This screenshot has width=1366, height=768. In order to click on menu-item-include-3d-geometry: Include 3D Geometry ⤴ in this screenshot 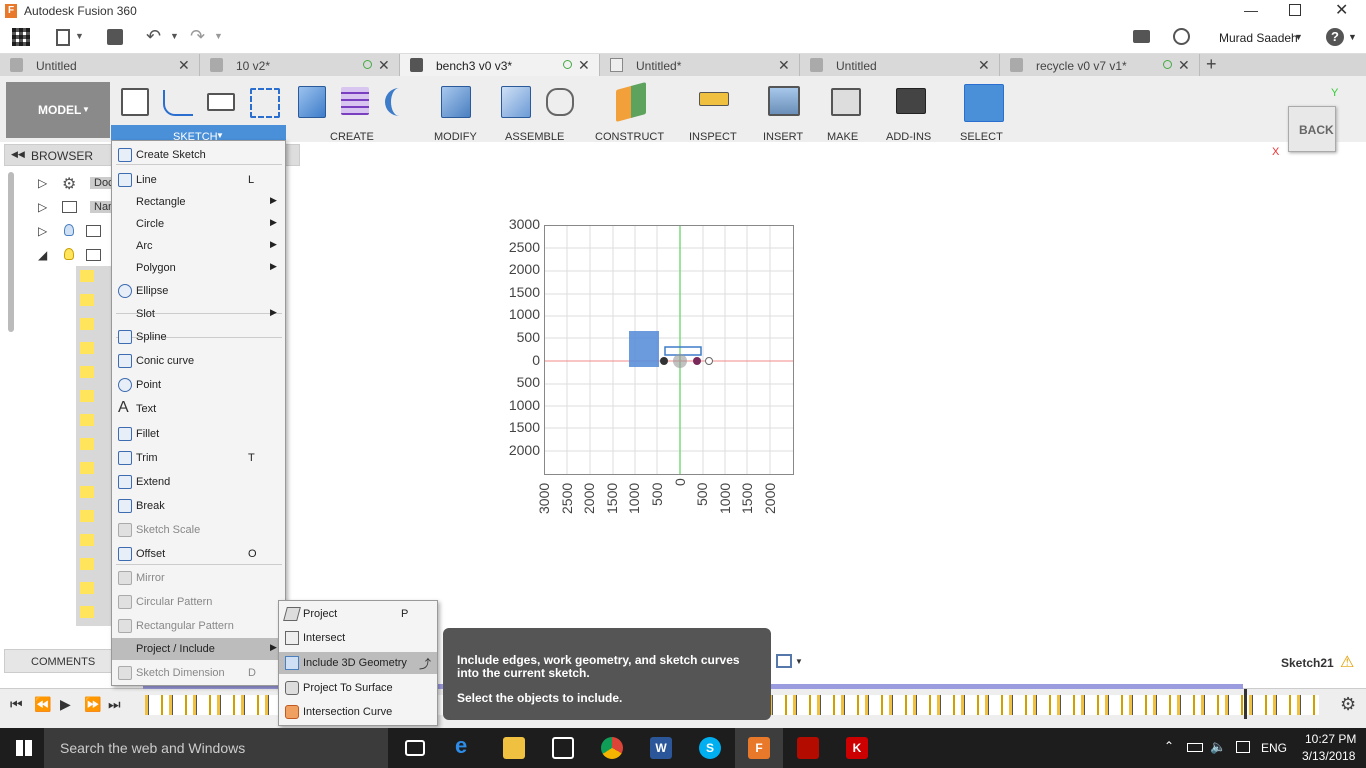, I will do `click(358, 663)`.